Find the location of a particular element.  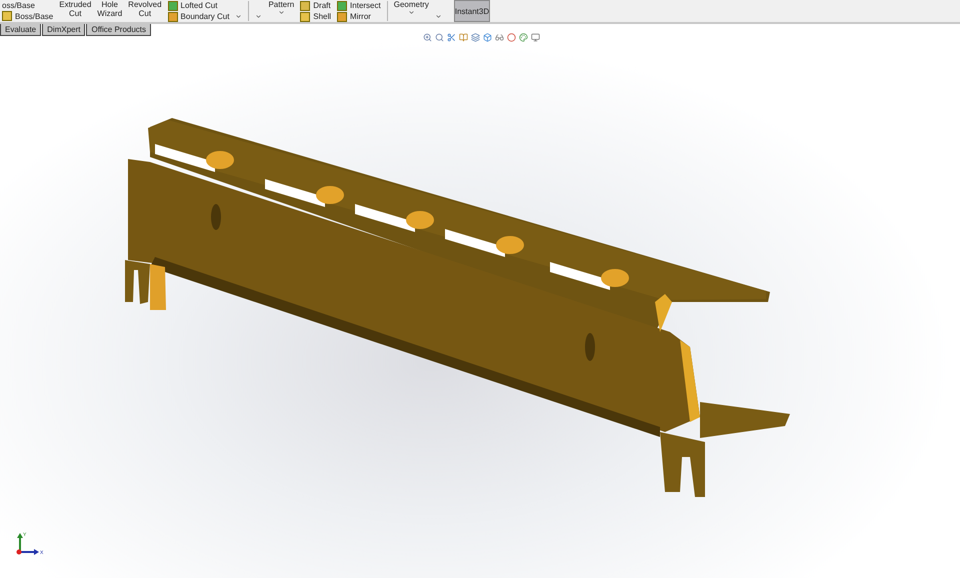

layers-icon is located at coordinates (475, 37).